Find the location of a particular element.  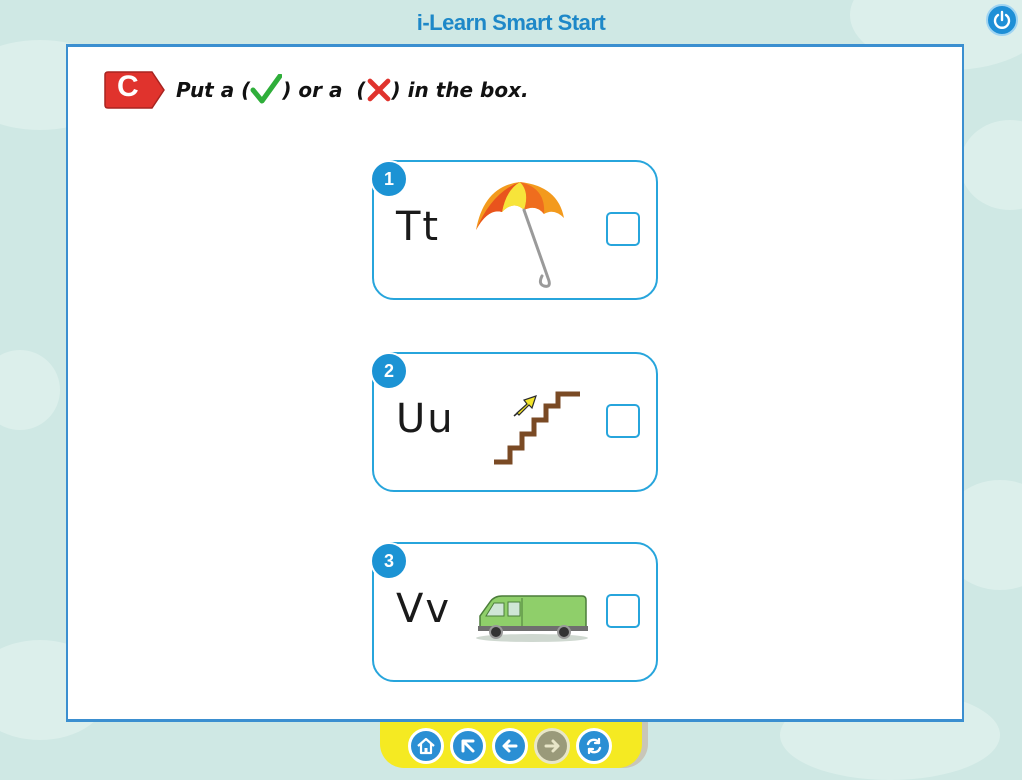

upstairs-picture is located at coordinates (537, 428).